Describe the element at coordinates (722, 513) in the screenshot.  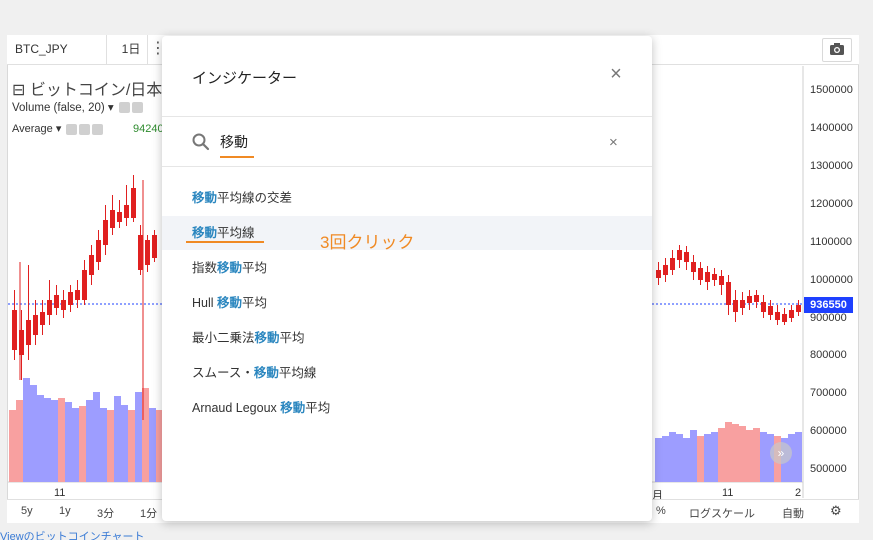
I see `log-scale-toggle: ログスケール` at that location.